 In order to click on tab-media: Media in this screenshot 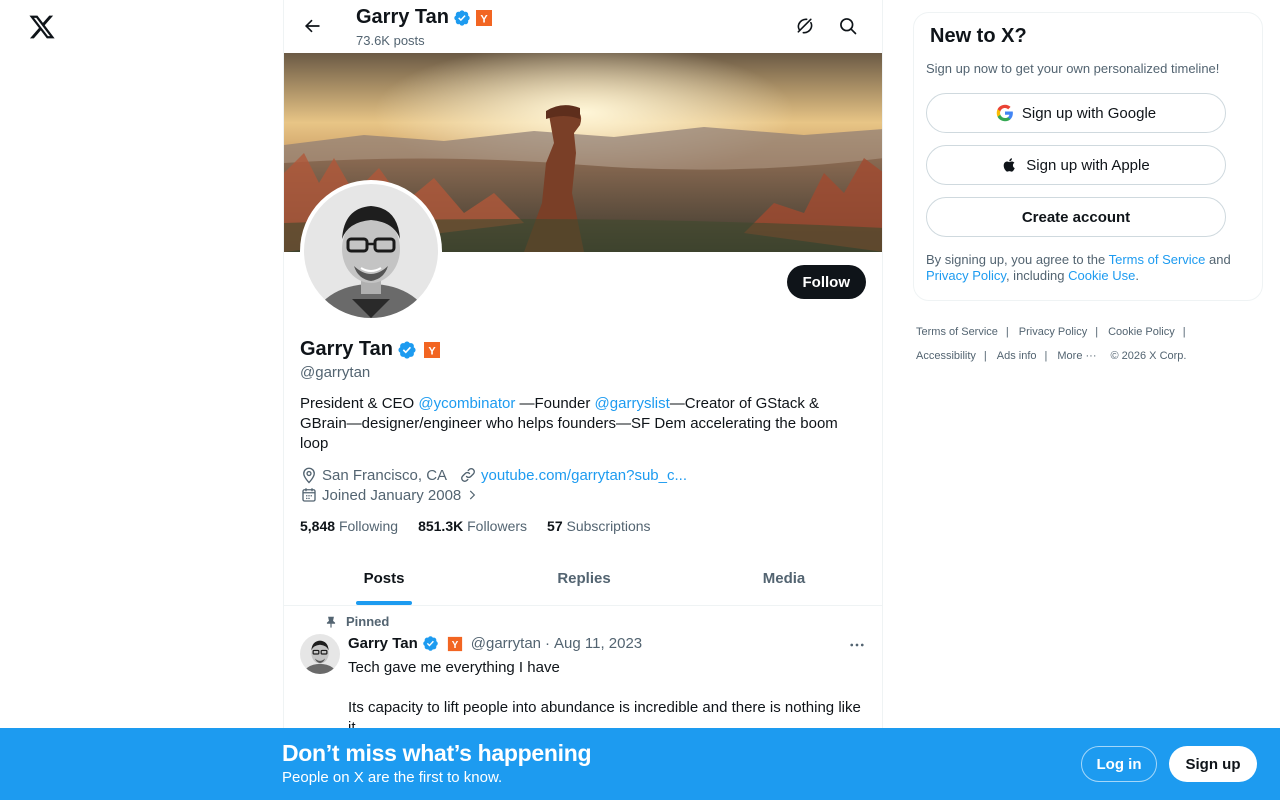, I will do `click(783, 578)`.